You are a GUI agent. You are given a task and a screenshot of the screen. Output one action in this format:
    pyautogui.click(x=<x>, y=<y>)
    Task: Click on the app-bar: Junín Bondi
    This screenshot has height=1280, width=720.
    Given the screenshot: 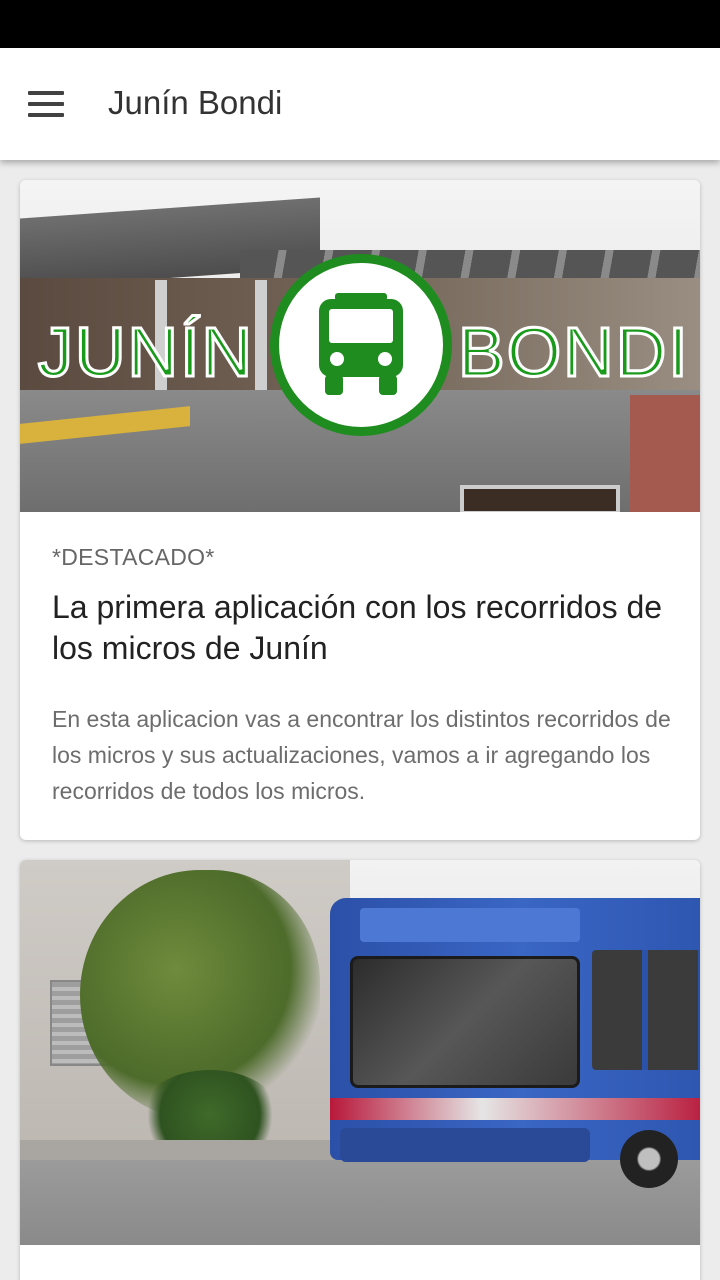 What is the action you would take?
    pyautogui.click(x=360, y=104)
    